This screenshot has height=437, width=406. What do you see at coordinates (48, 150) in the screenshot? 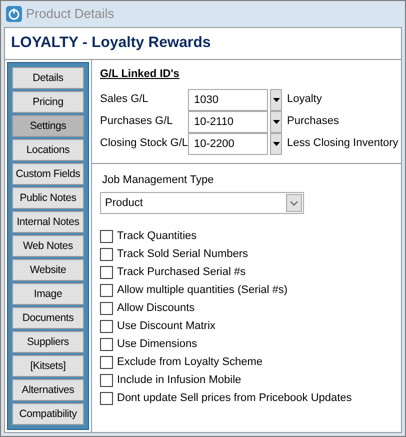
I see `sidebar-tab: Locations` at bounding box center [48, 150].